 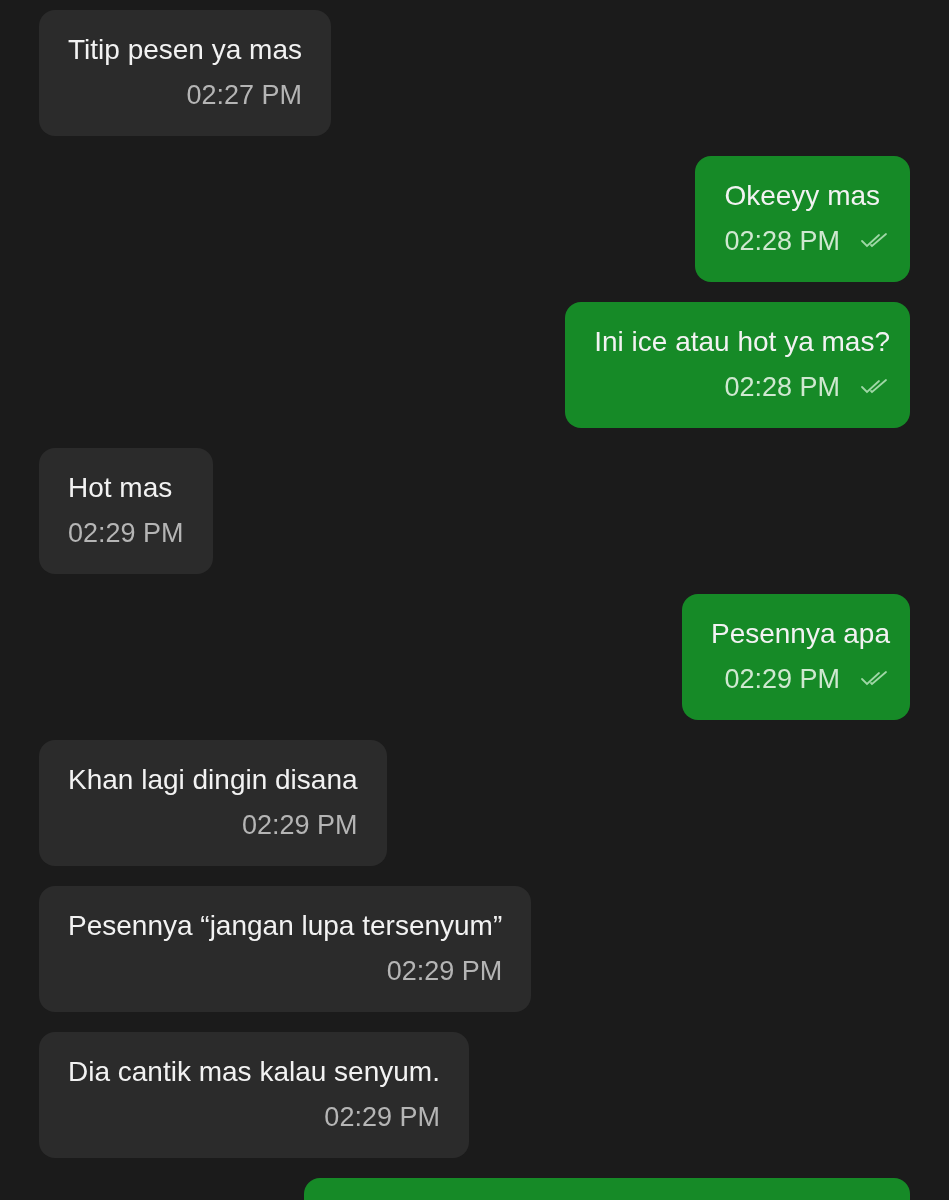 I want to click on message-text: Pesennya apa, so click(x=800, y=634).